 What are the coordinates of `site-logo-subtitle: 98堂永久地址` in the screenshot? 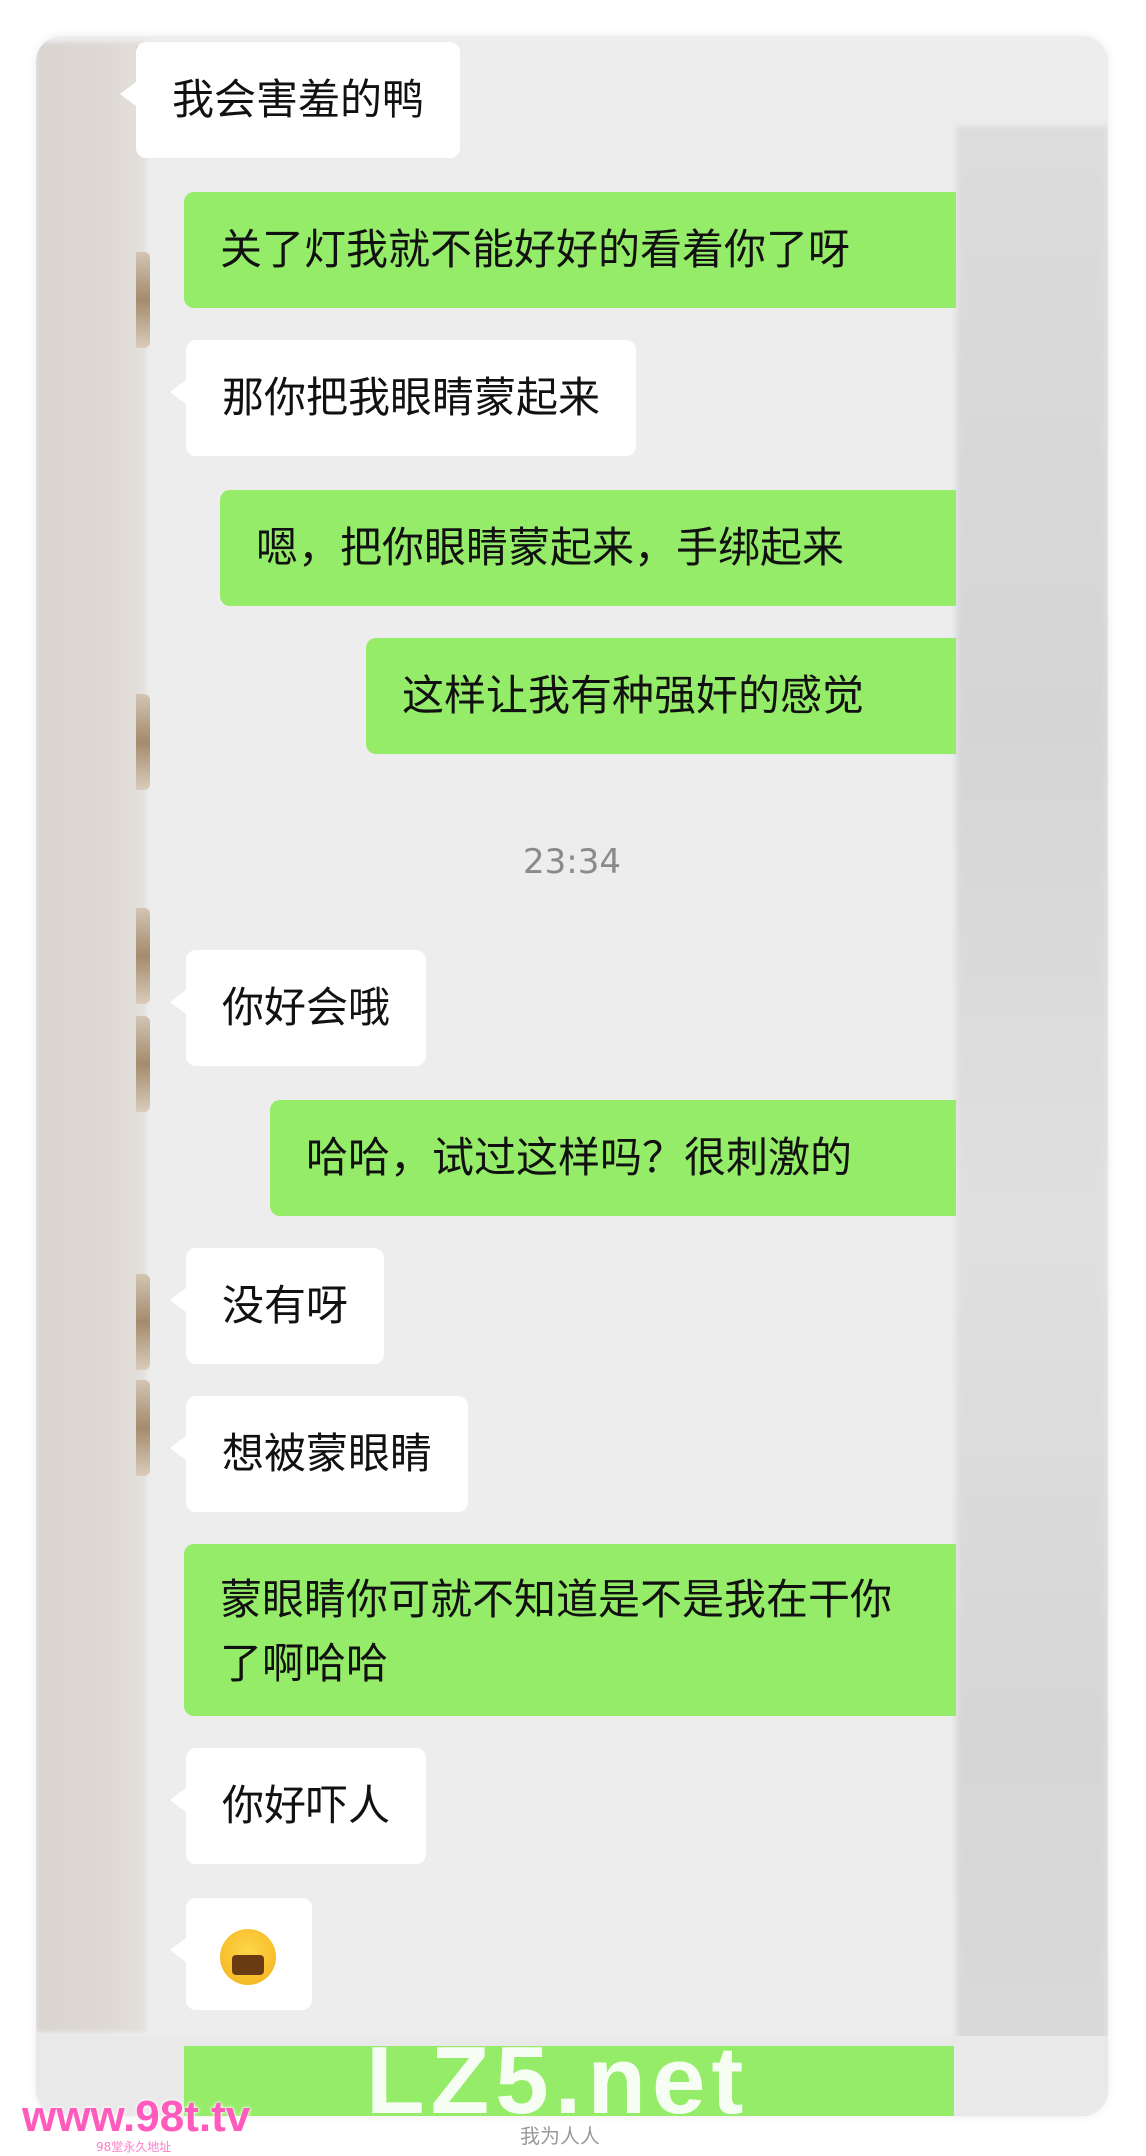 It's located at (134, 2147).